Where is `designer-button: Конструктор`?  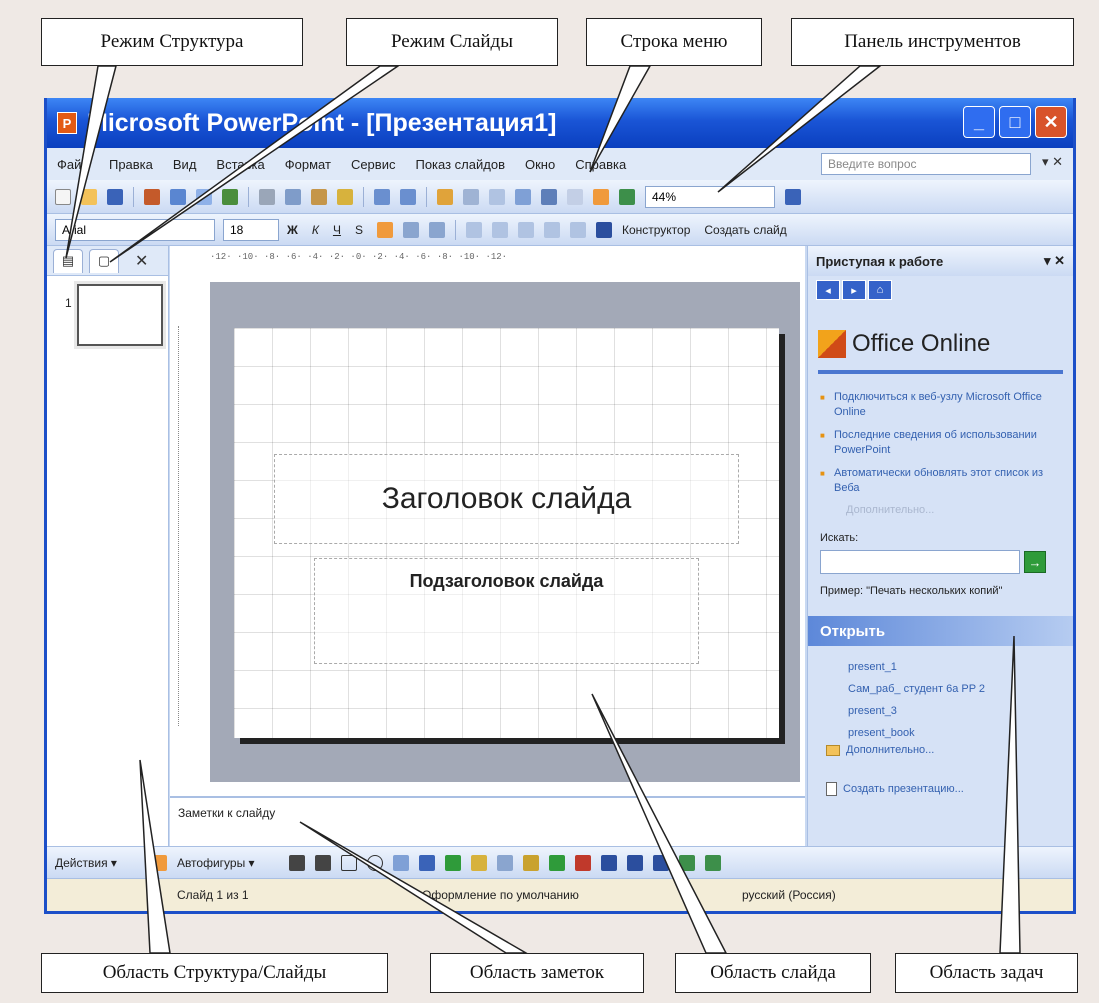
designer-button: Конструктор is located at coordinates (656, 230).